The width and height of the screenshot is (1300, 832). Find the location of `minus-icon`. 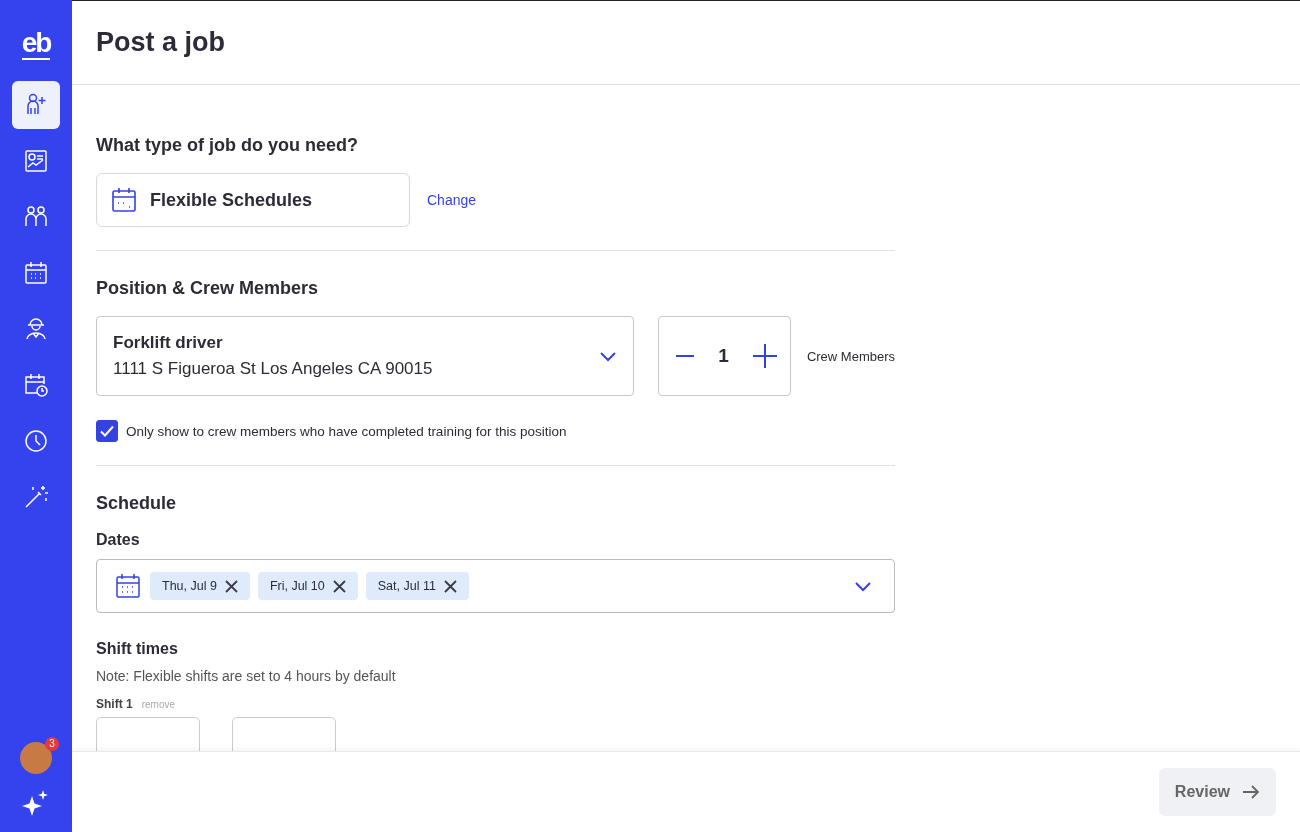

minus-icon is located at coordinates (685, 356).